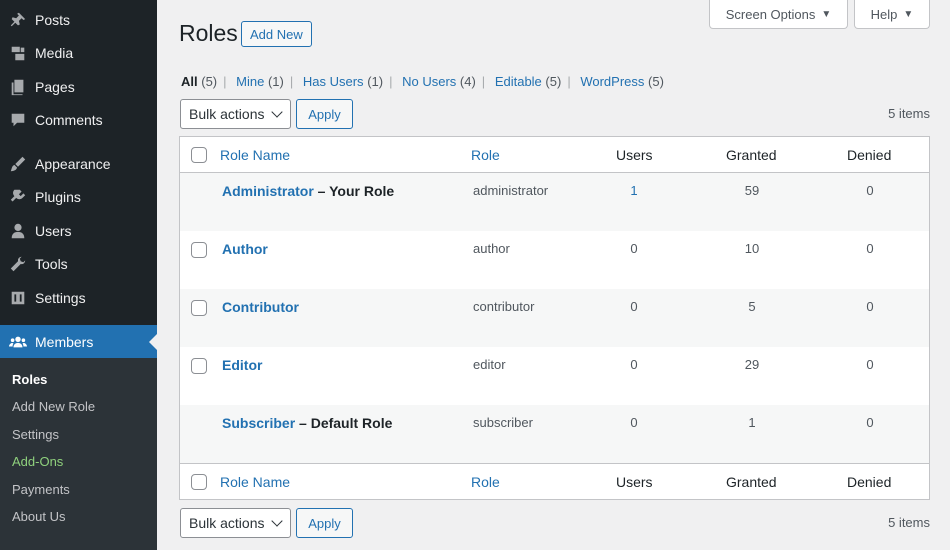 Image resolution: width=950 pixels, height=550 pixels. What do you see at coordinates (869, 482) in the screenshot?
I see `column-footer-denied: Denied` at bounding box center [869, 482].